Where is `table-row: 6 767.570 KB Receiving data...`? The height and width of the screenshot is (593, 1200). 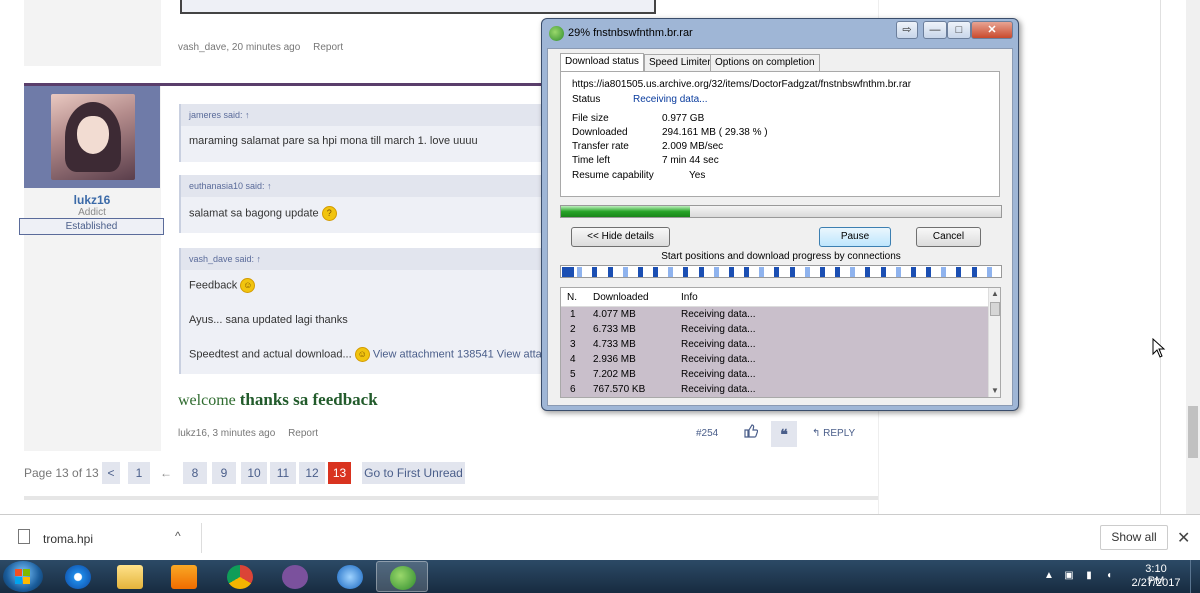 table-row: 6 767.570 KB Receiving data... is located at coordinates (774, 390).